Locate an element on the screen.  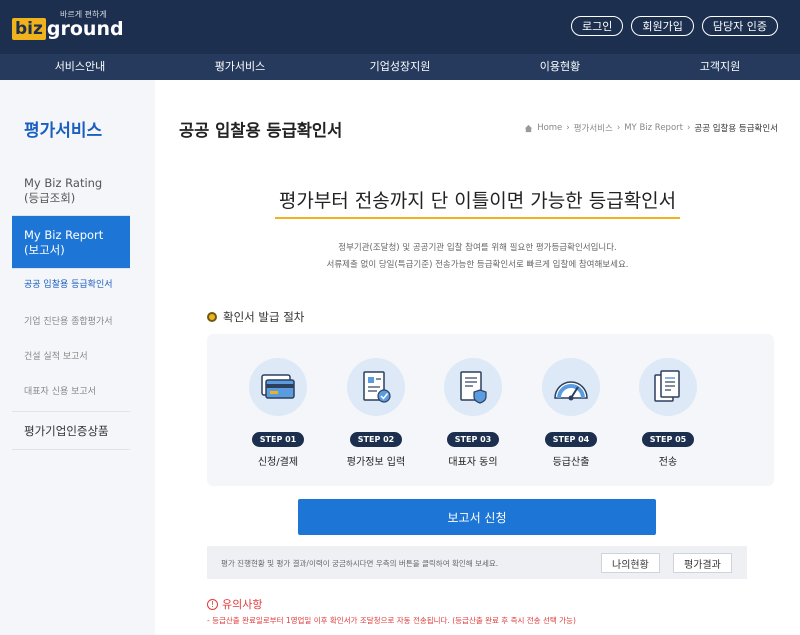
hero-title: 평가부터 전송까지 단 이틀이면 가능한 등급확인서 is located at coordinates (477, 202).